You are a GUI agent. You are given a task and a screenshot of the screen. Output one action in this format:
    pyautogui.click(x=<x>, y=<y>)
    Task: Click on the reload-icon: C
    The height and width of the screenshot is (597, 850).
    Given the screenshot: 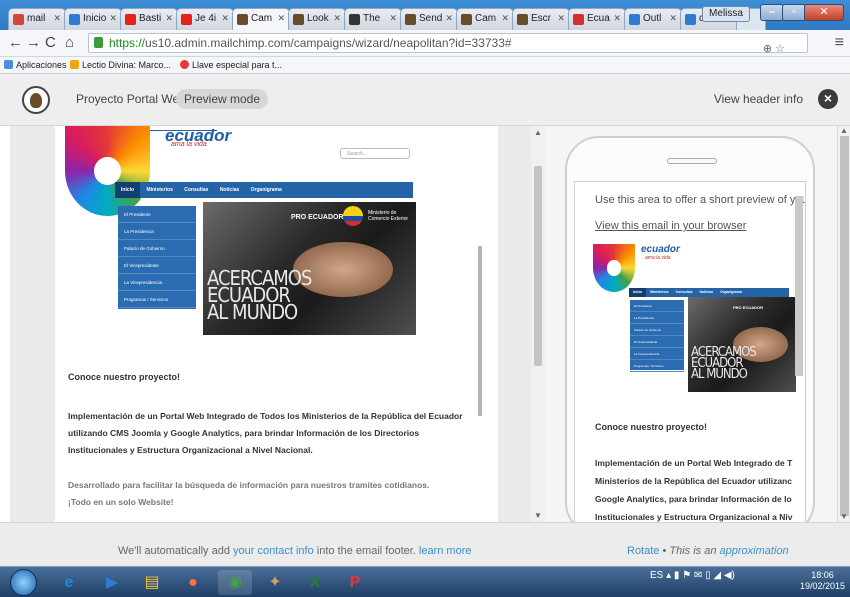 What is the action you would take?
    pyautogui.click(x=50, y=43)
    